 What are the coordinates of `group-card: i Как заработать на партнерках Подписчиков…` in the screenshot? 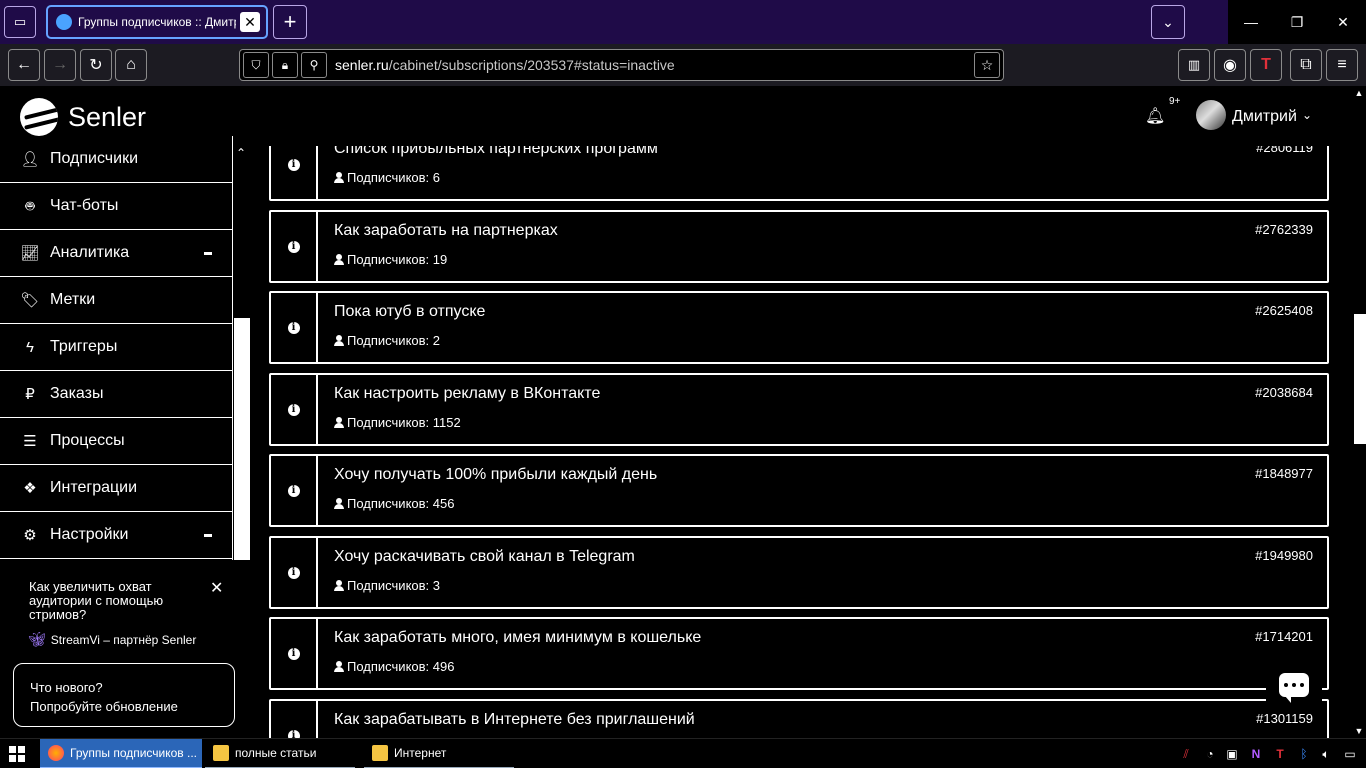 It's located at (799, 246).